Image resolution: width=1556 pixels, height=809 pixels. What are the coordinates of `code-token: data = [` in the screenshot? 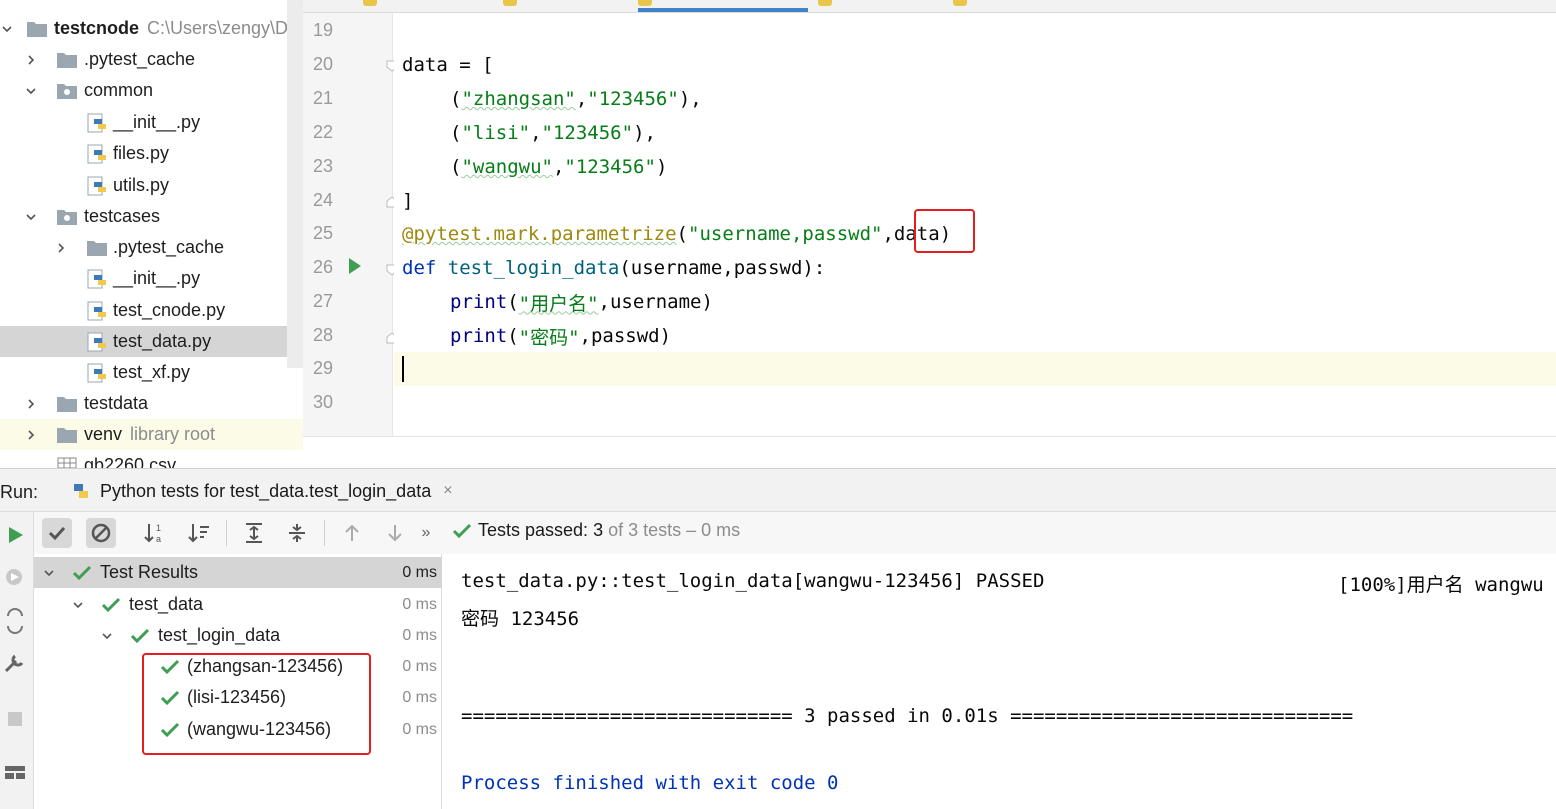 It's located at (448, 65).